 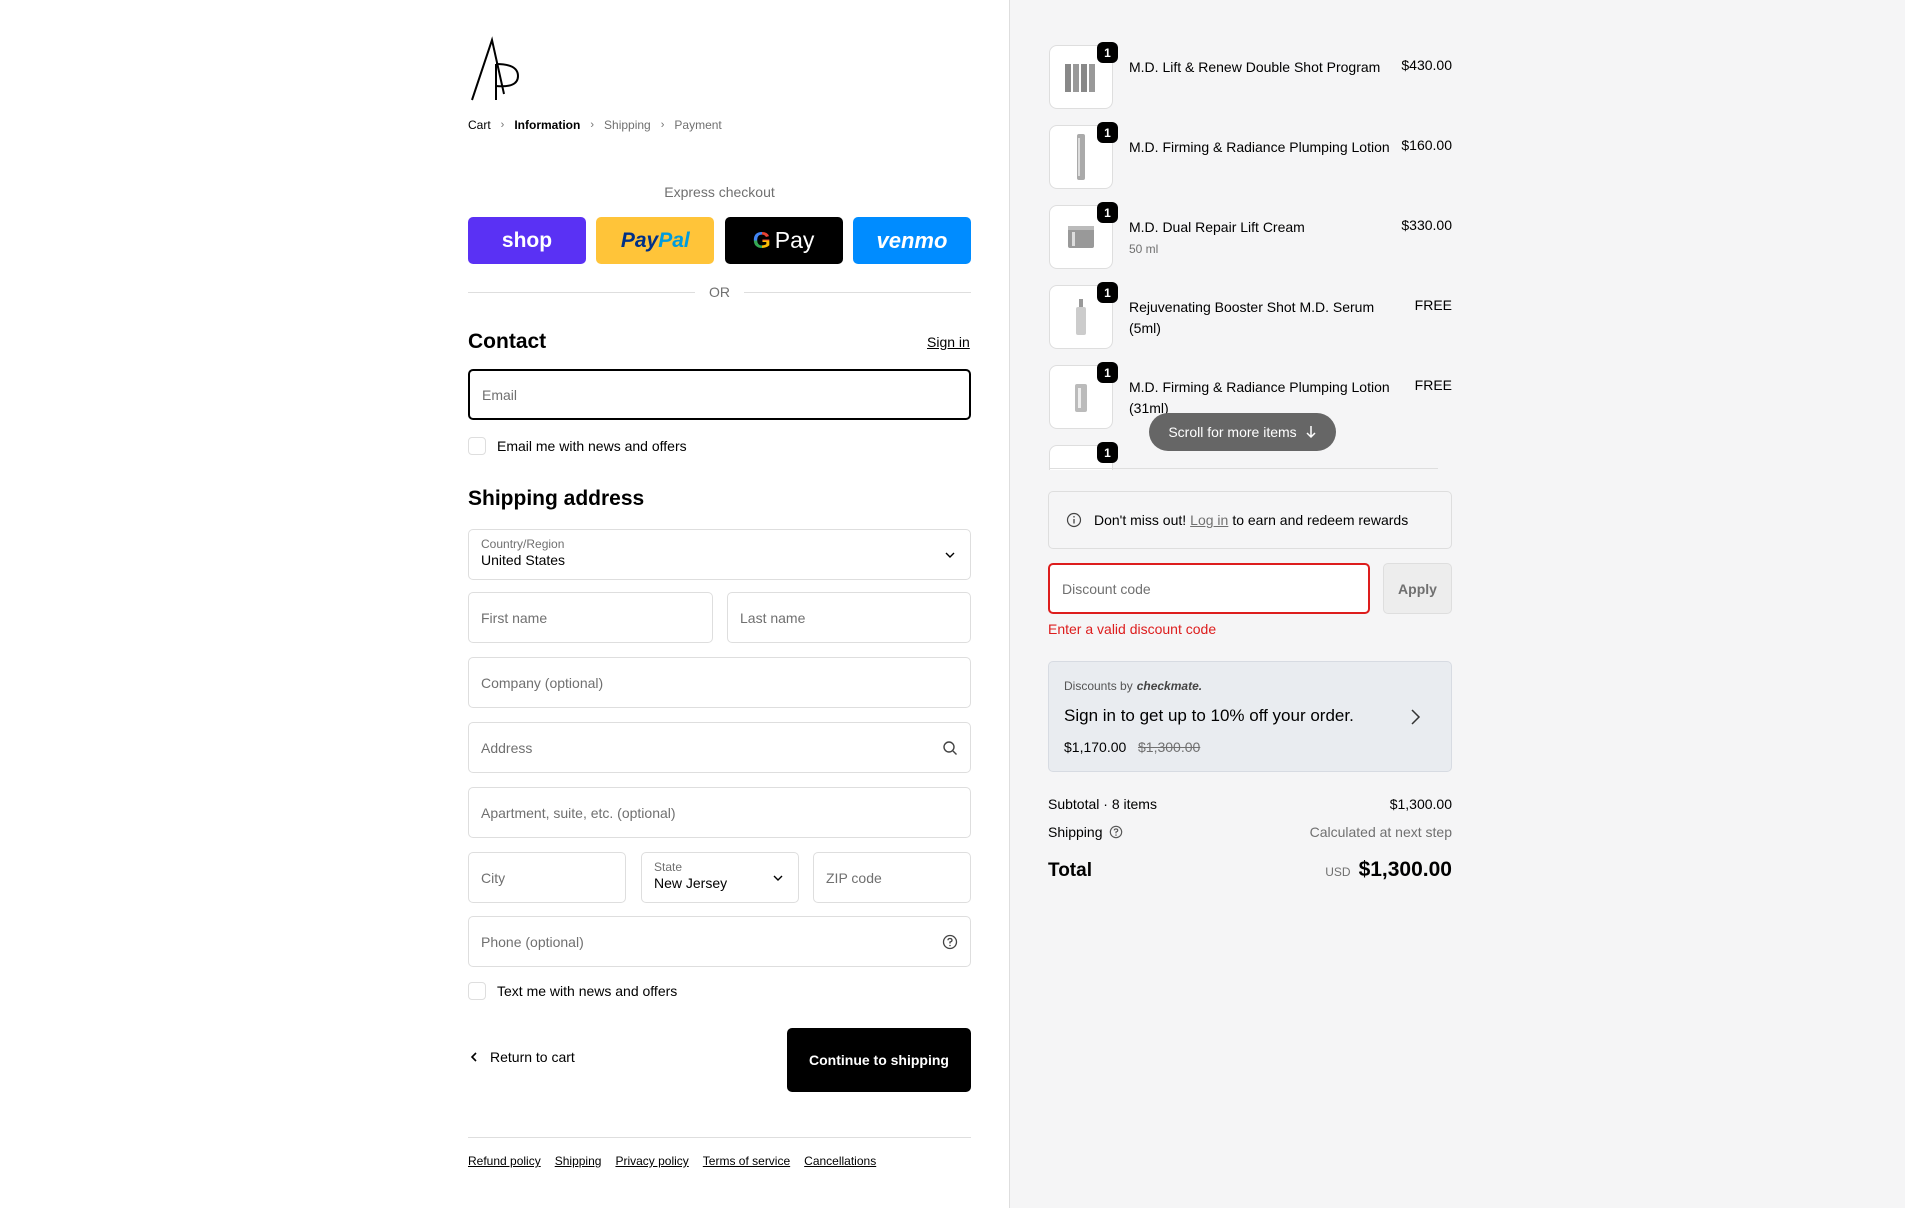 I want to click on cancellations-link: Cancellations, so click(x=840, y=1161).